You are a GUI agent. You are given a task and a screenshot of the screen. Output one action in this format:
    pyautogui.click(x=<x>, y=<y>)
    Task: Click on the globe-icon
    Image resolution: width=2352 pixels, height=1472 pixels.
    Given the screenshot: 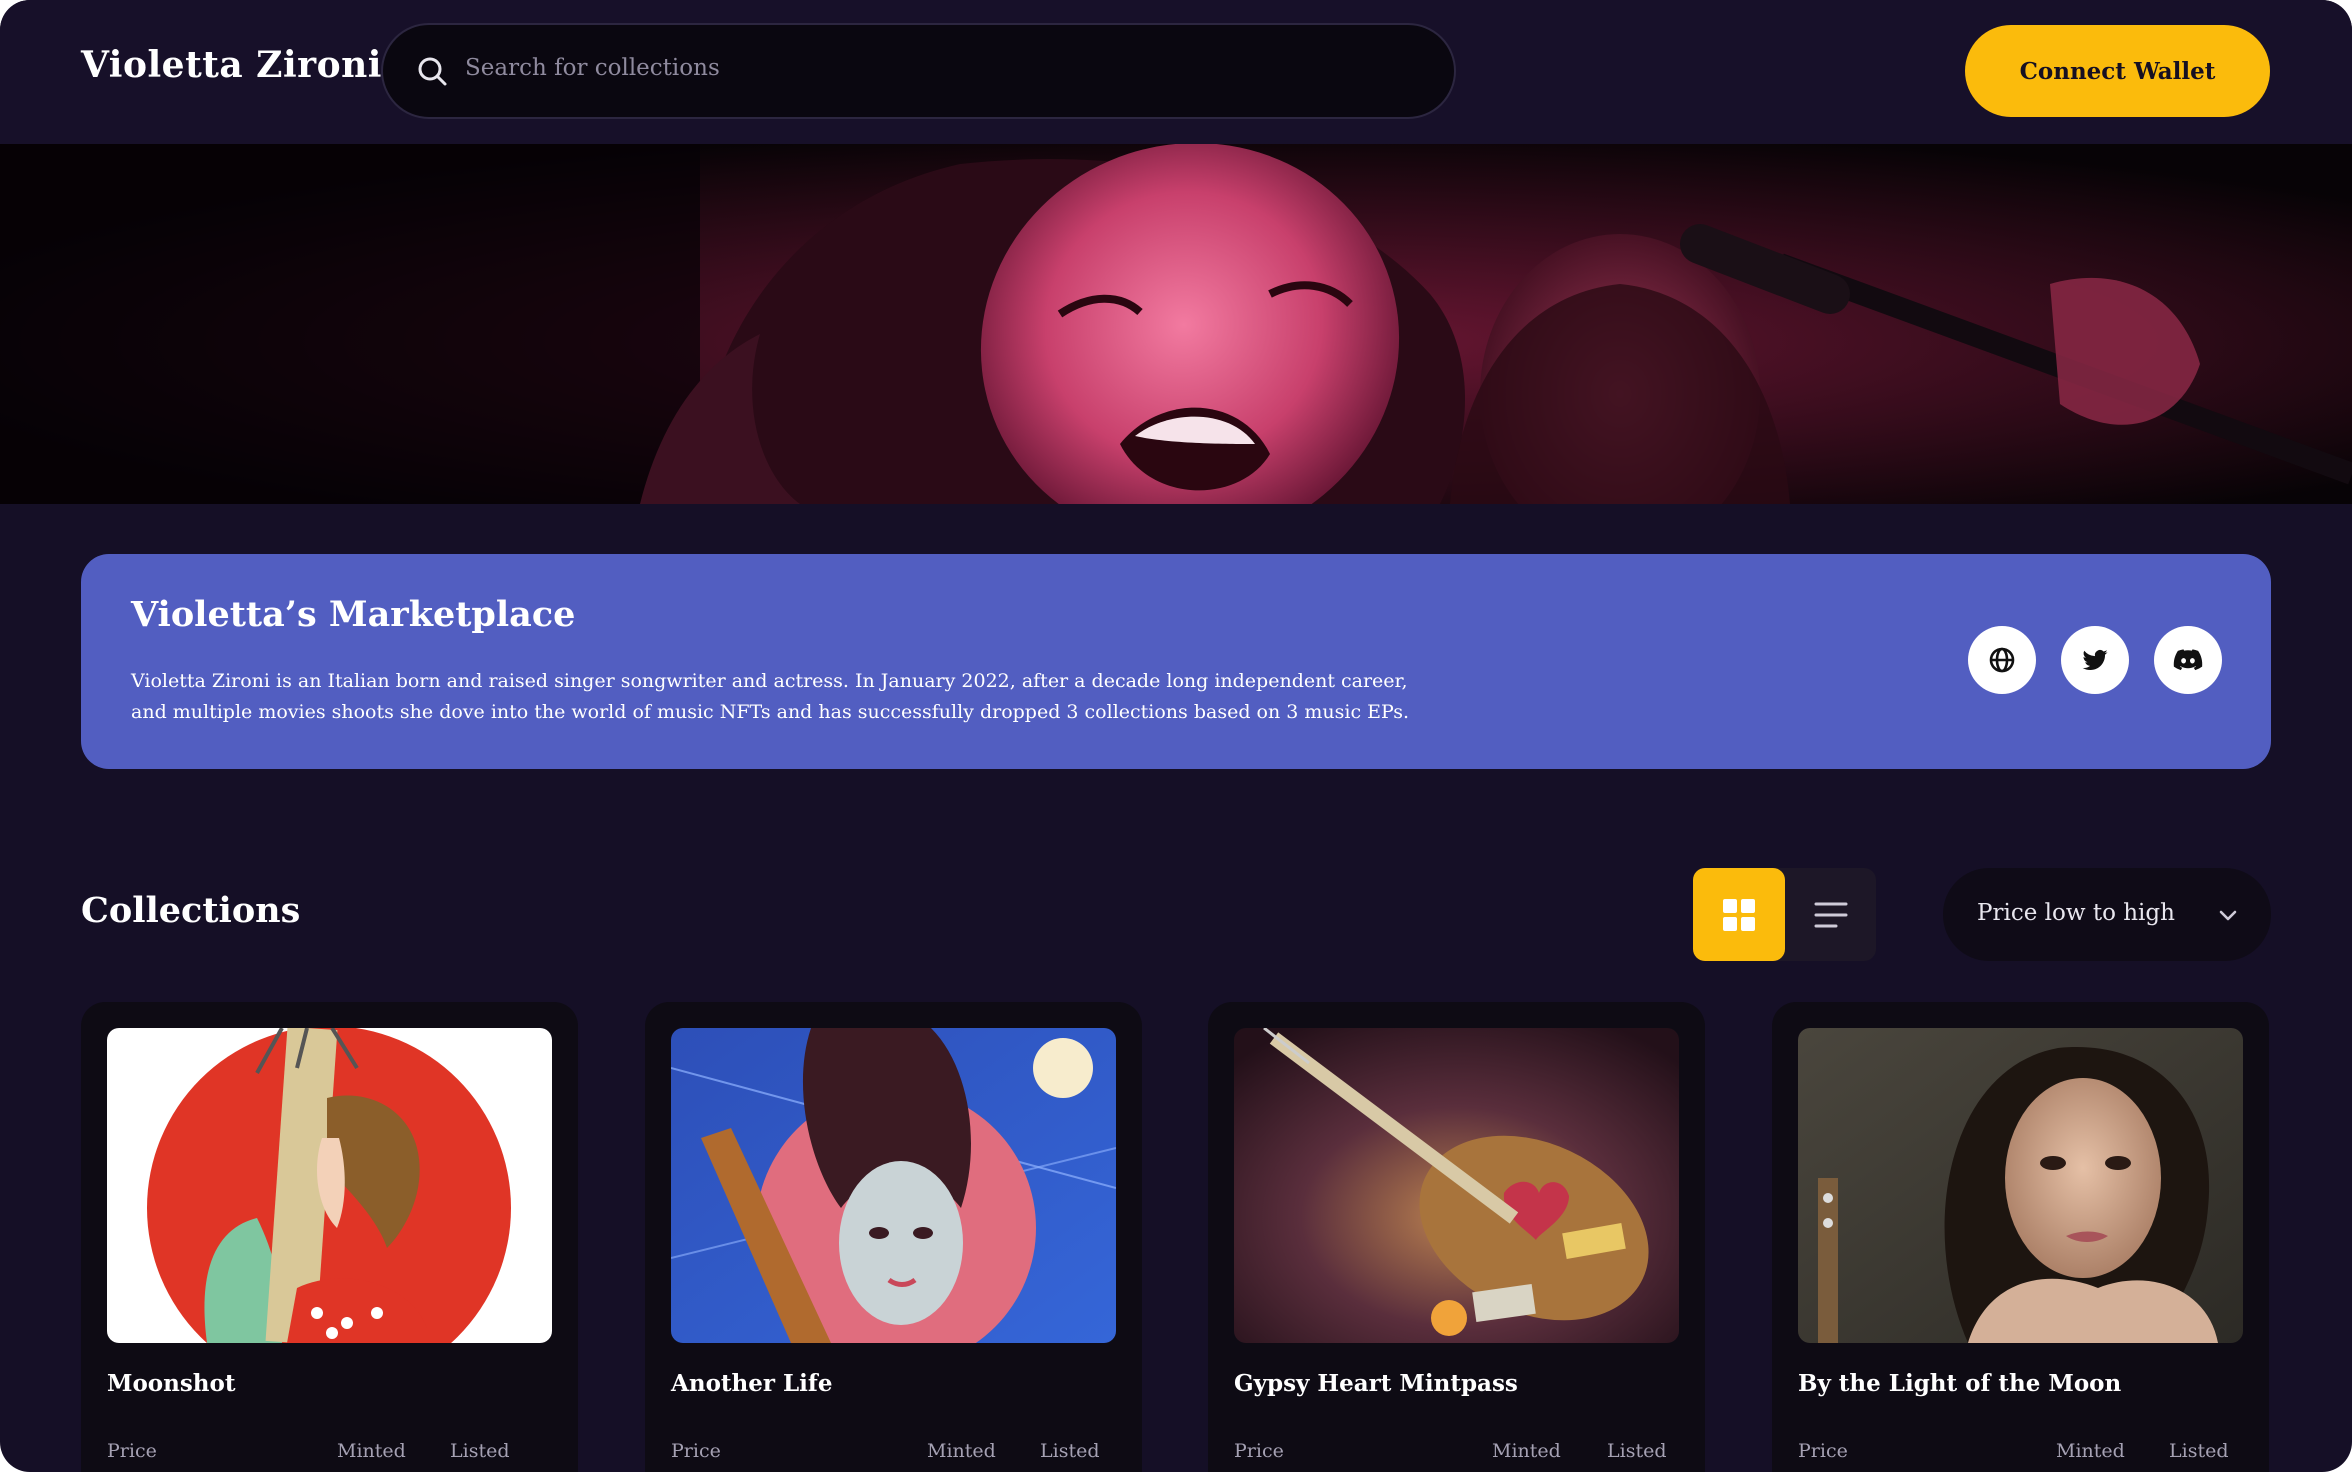 What is the action you would take?
    pyautogui.click(x=2002, y=660)
    